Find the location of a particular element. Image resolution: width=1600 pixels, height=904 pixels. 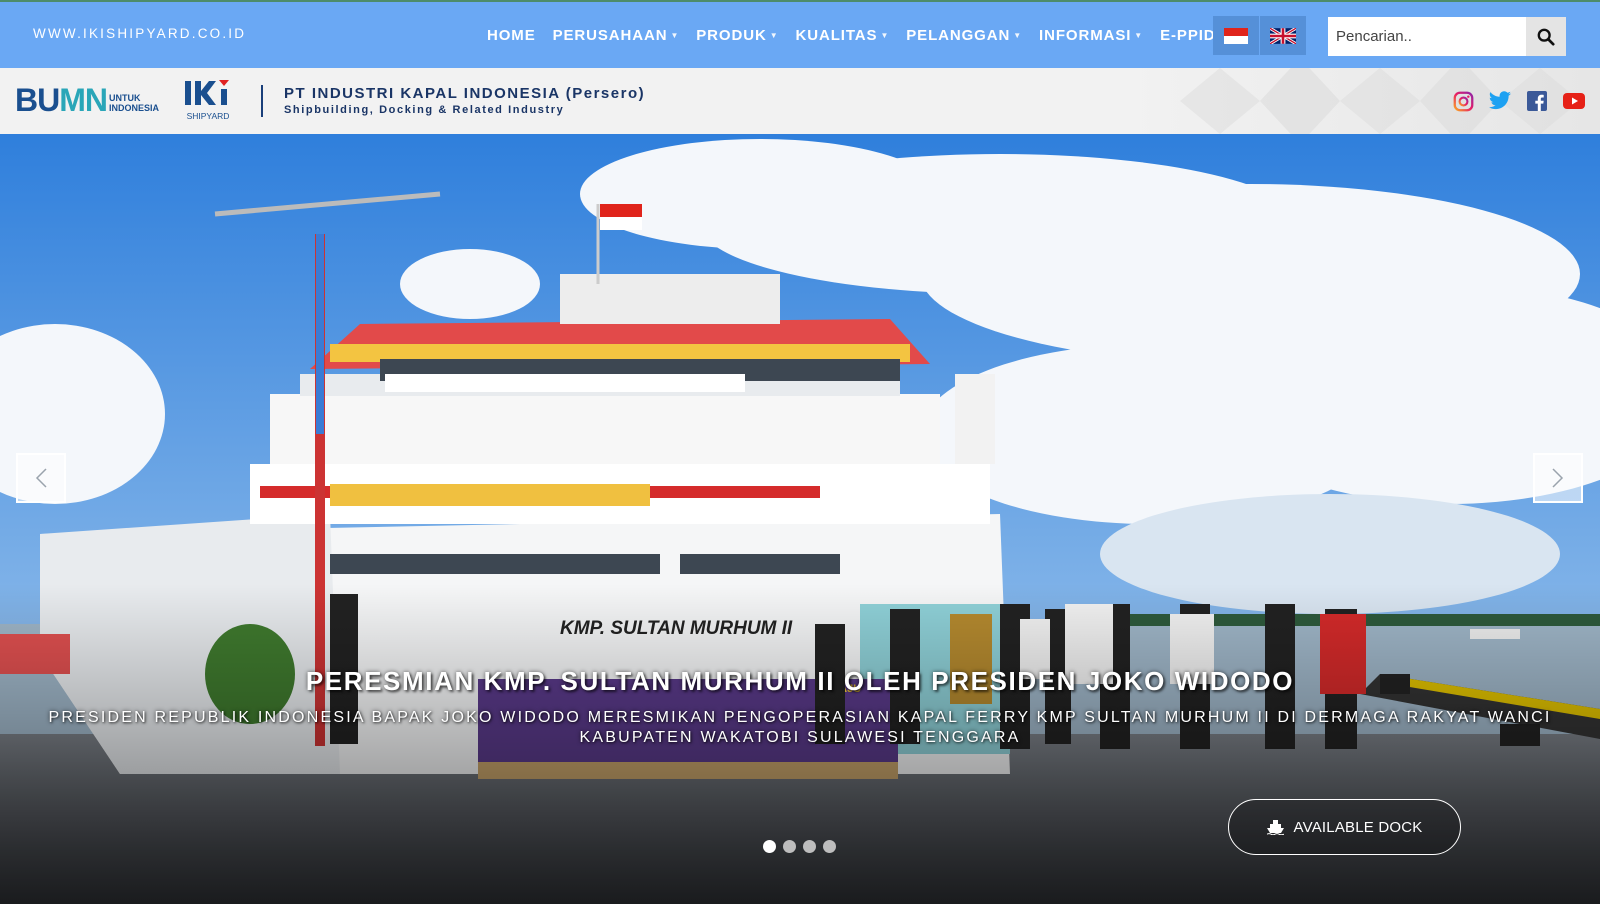

nav-perusahaan-label: PERUSAHAAN is located at coordinates (610, 35).